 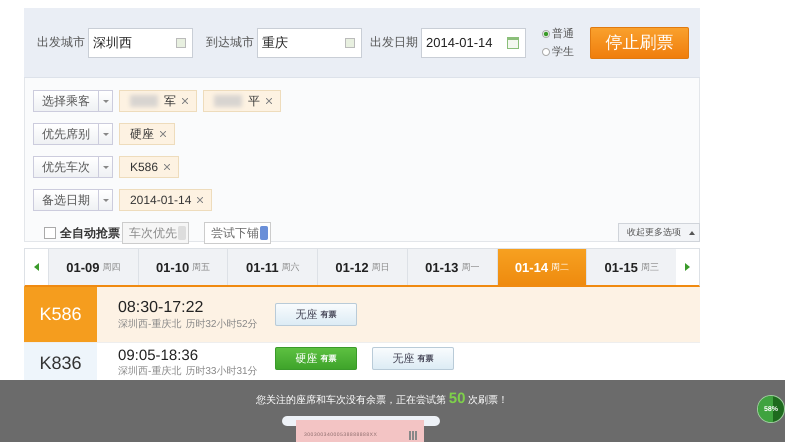 What do you see at coordinates (73, 200) in the screenshot?
I see `dropdown-button: 备选日期` at bounding box center [73, 200].